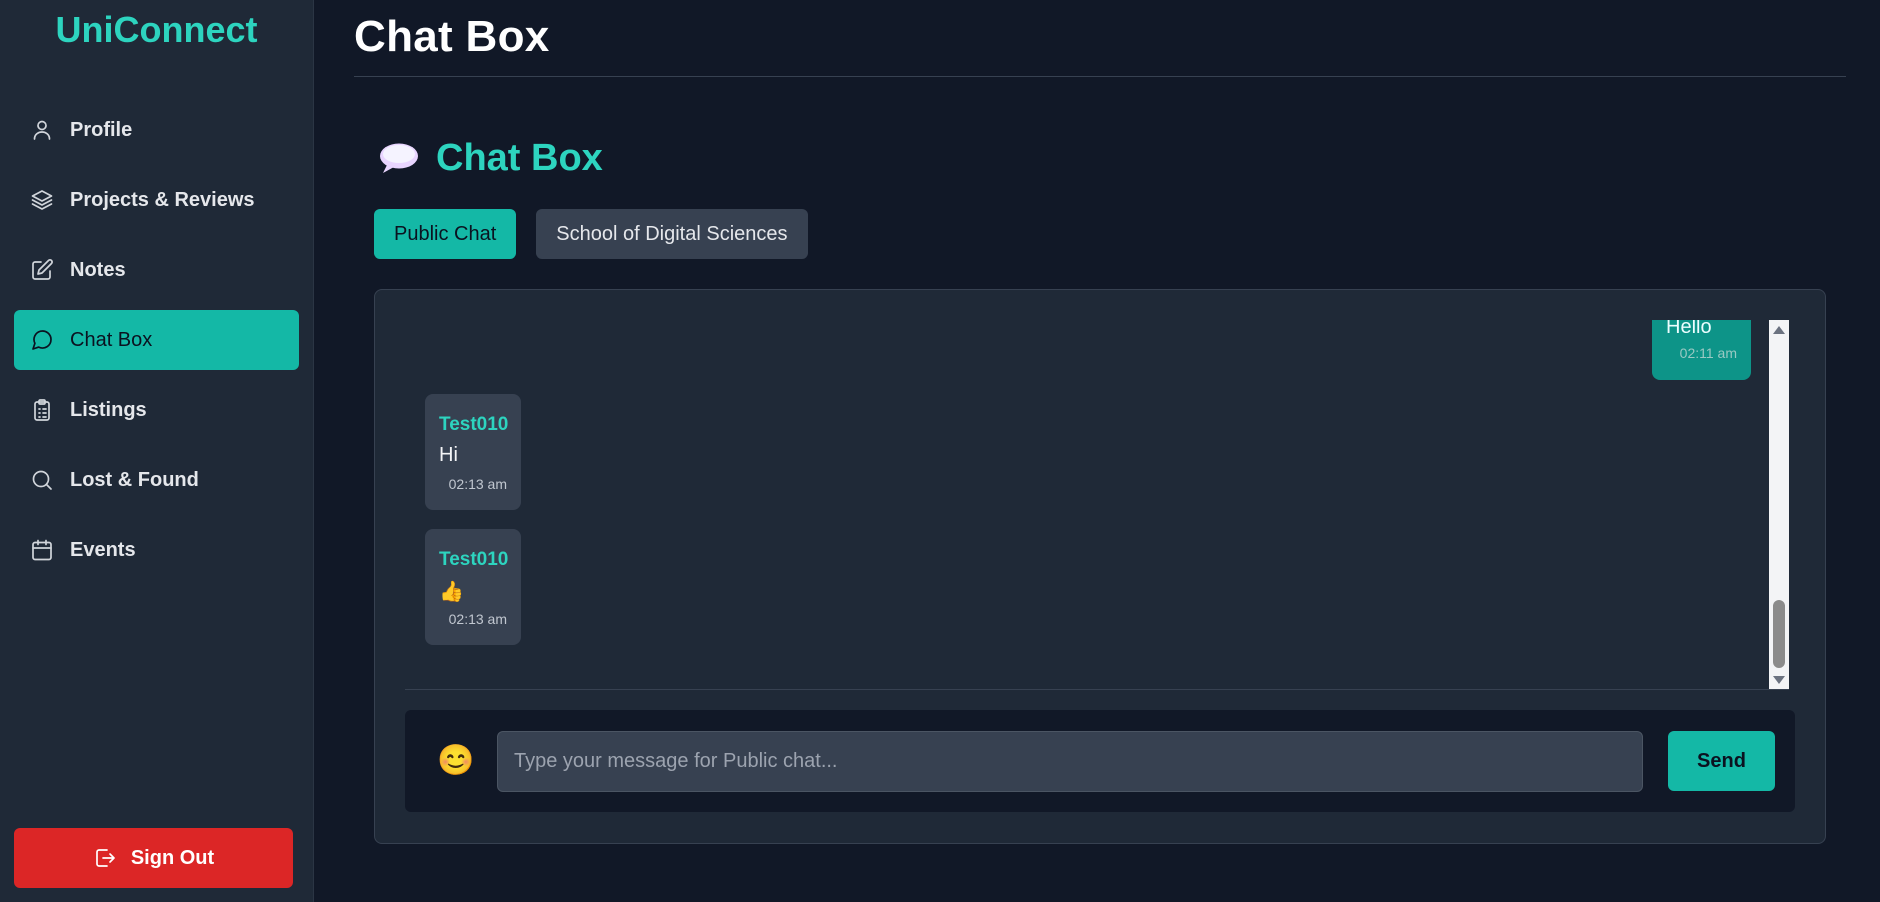 The width and height of the screenshot is (1880, 902). I want to click on message-outgoing: Hello 02:11 am, so click(1701, 350).